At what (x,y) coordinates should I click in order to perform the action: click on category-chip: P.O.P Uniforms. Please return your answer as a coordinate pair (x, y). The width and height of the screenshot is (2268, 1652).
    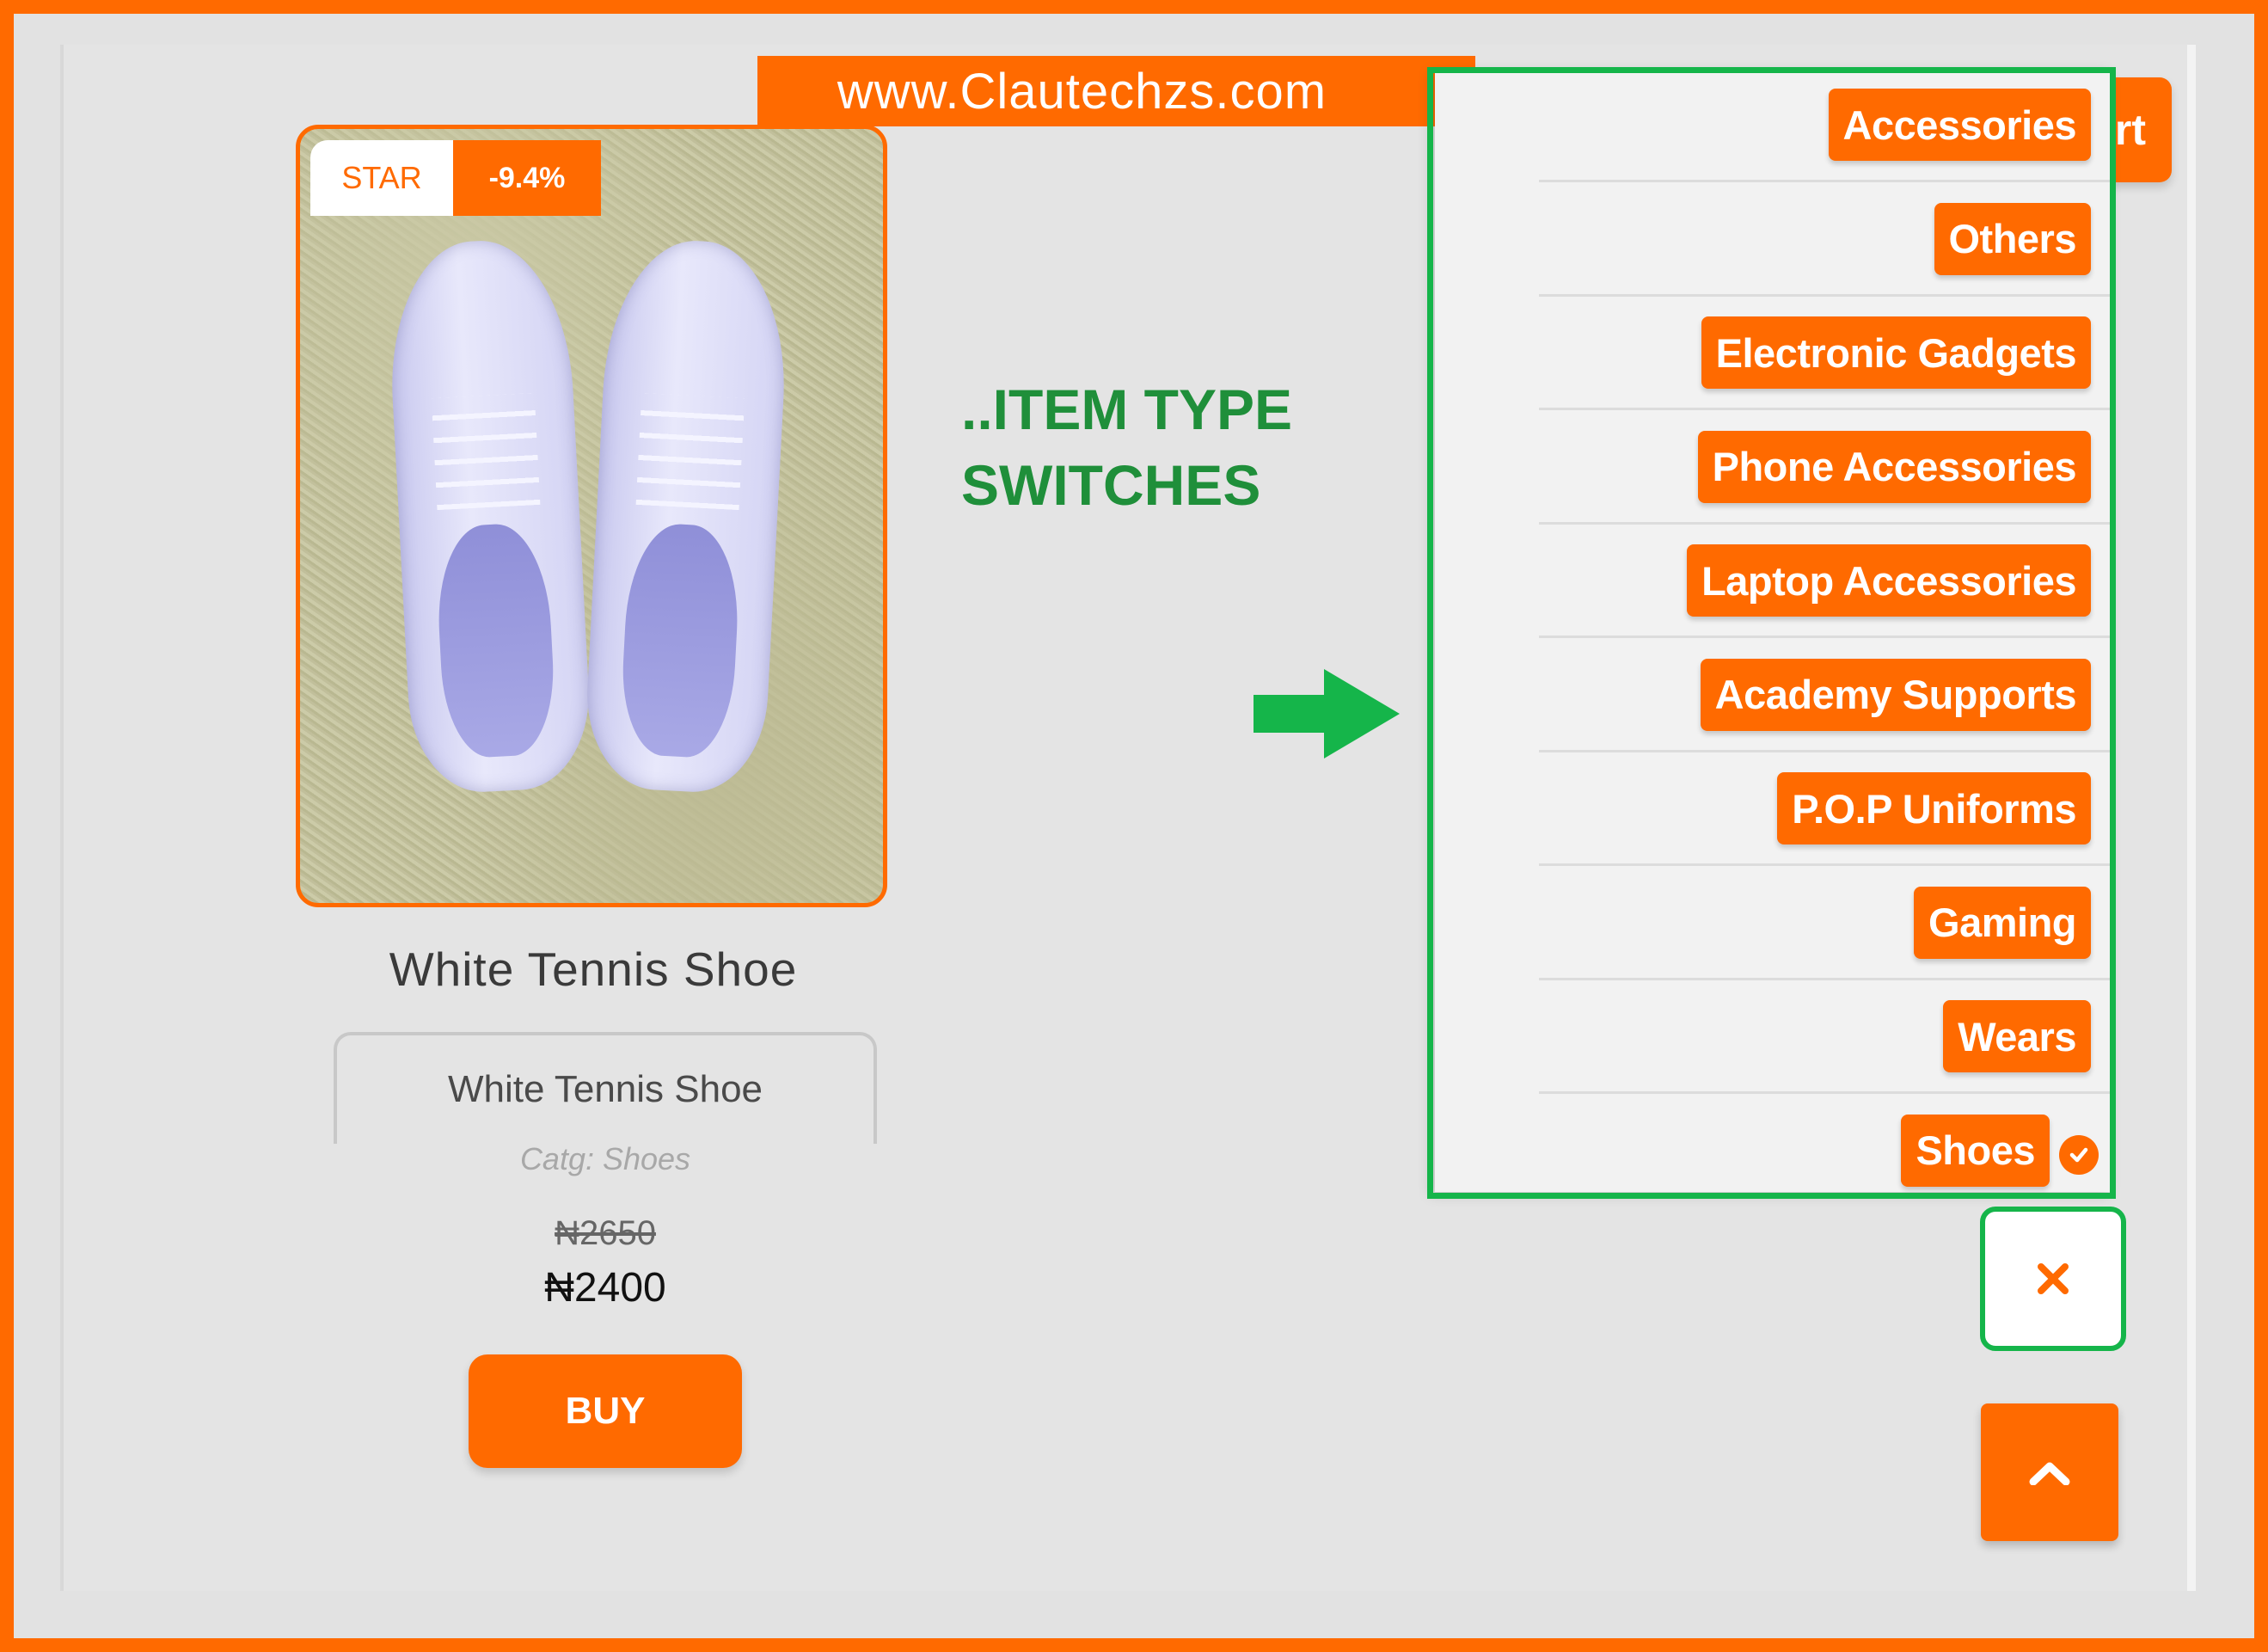
    Looking at the image, I should click on (1934, 808).